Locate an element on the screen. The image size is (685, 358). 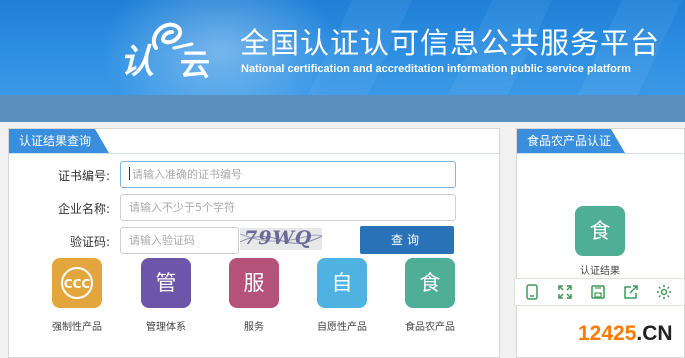
query-button: 查询 is located at coordinates (407, 240).